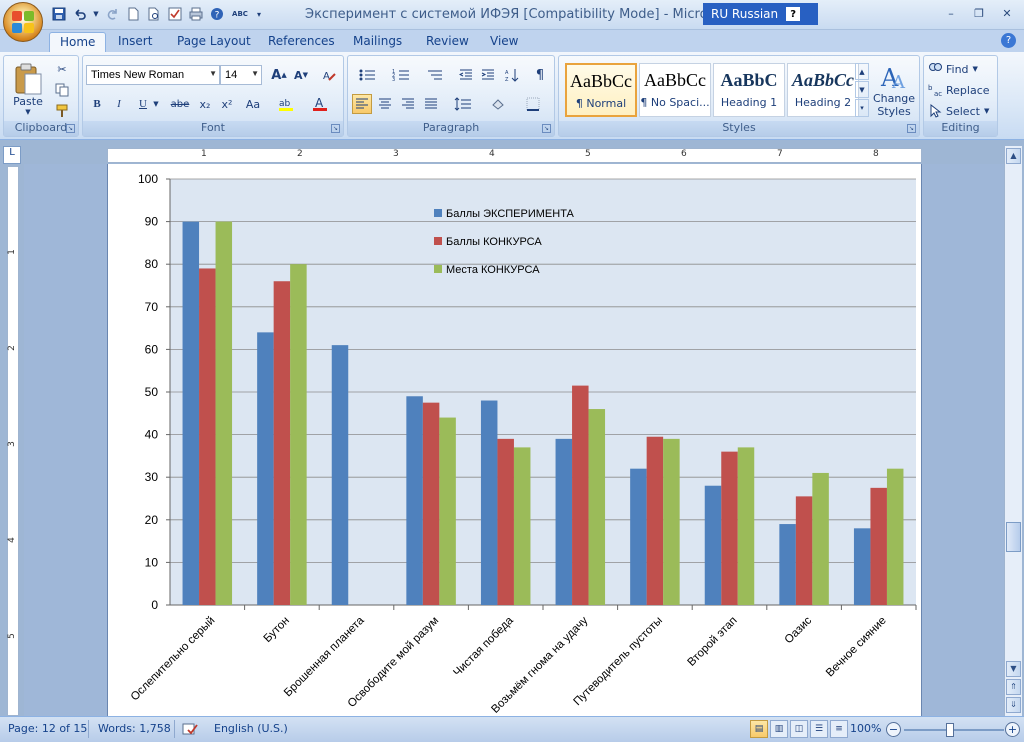 The height and width of the screenshot is (742, 1024). What do you see at coordinates (13, 441) in the screenshot?
I see `vertical-ruler: 1 2 3 4 5` at bounding box center [13, 441].